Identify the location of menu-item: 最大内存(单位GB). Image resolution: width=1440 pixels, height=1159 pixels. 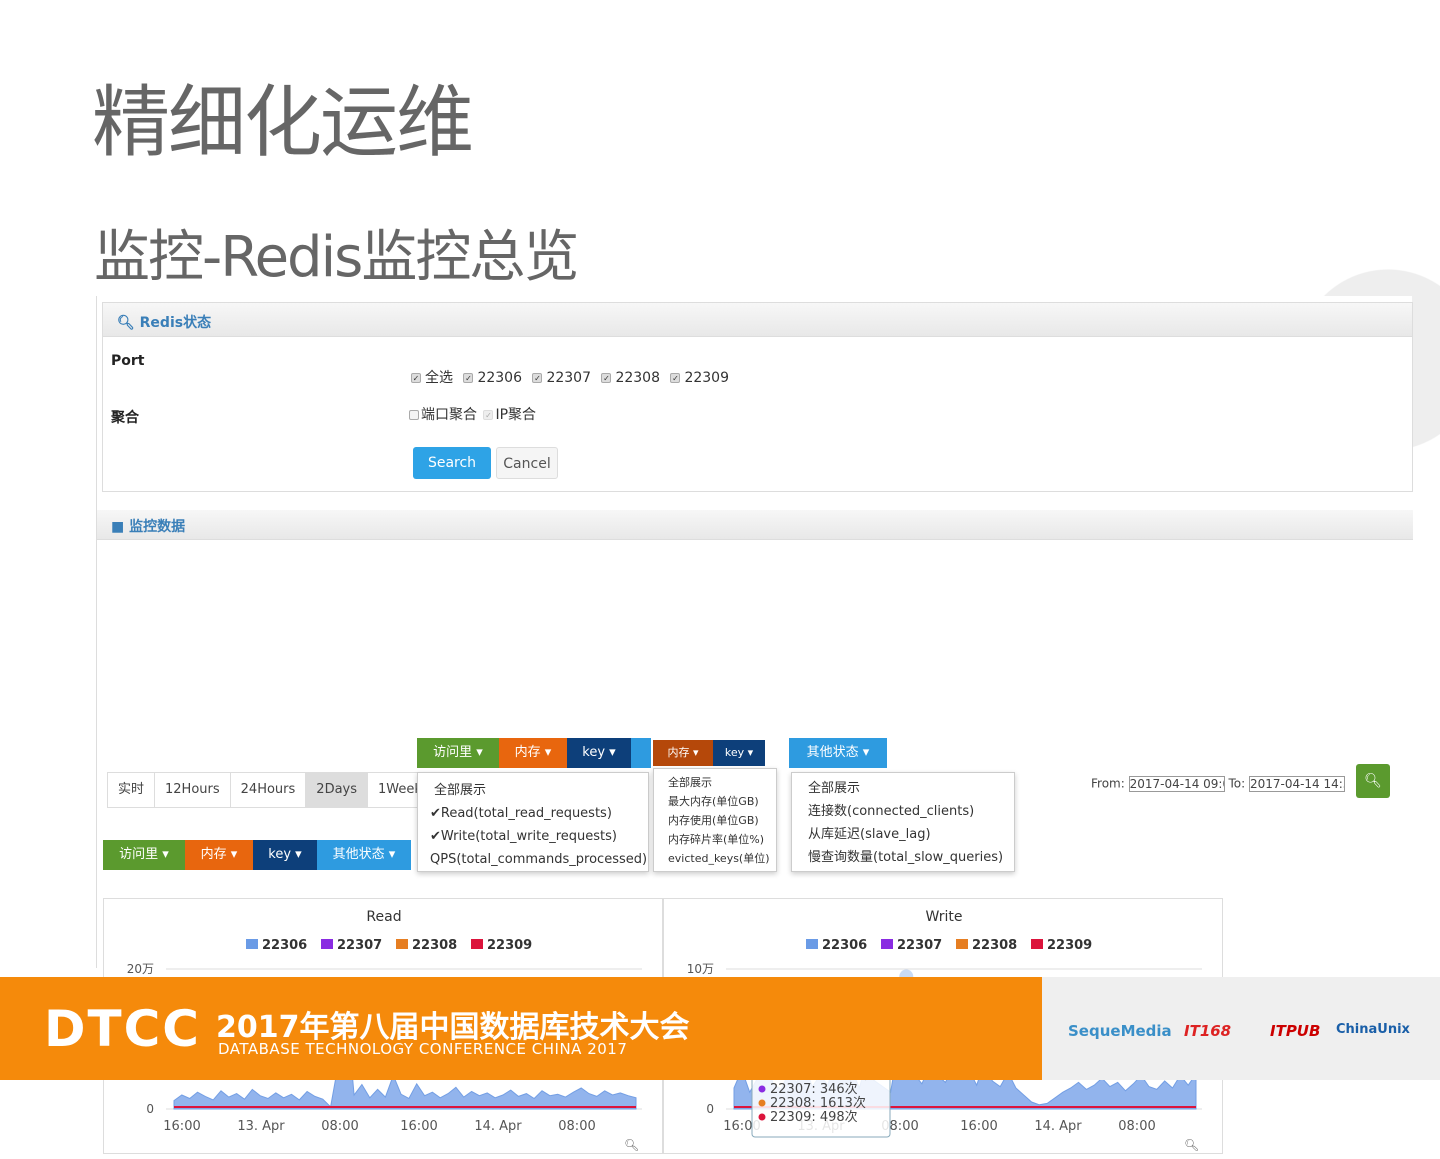
(722, 801).